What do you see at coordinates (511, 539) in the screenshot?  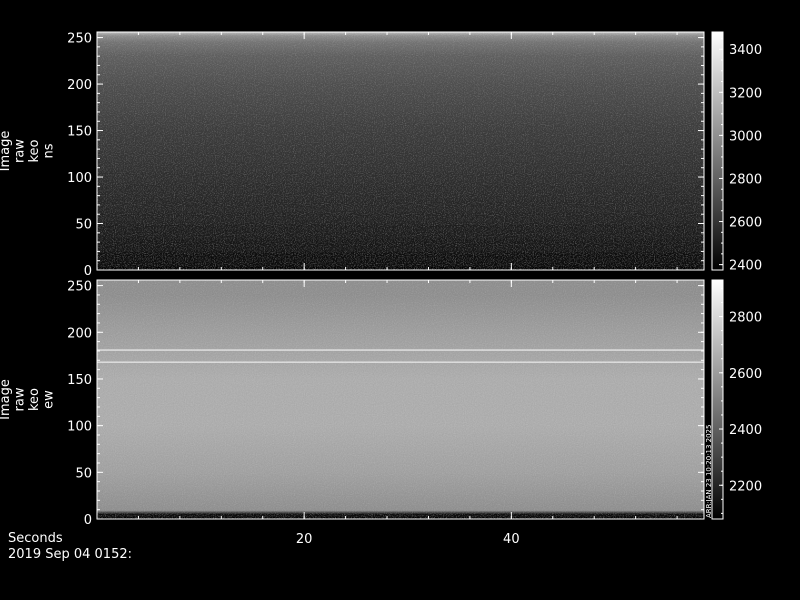 I see `x-tick-label: 40` at bounding box center [511, 539].